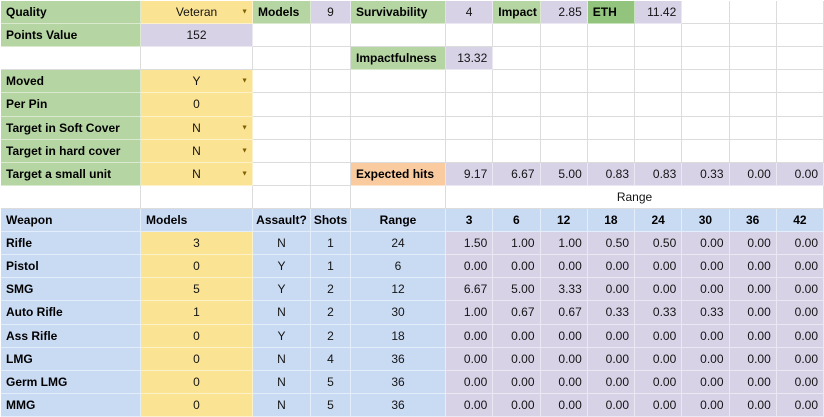 The height and width of the screenshot is (417, 824). Describe the element at coordinates (611, 13) in the screenshot. I see `eth-label: ETH` at that location.